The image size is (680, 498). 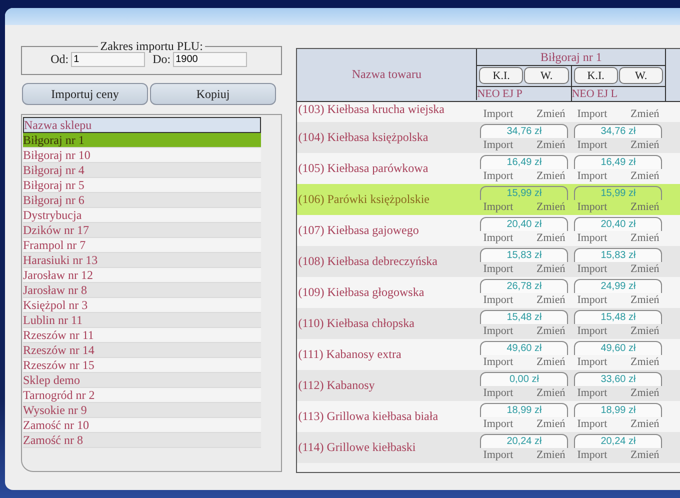 I want to click on shop-item: Jarosław nr 8, so click(x=142, y=290).